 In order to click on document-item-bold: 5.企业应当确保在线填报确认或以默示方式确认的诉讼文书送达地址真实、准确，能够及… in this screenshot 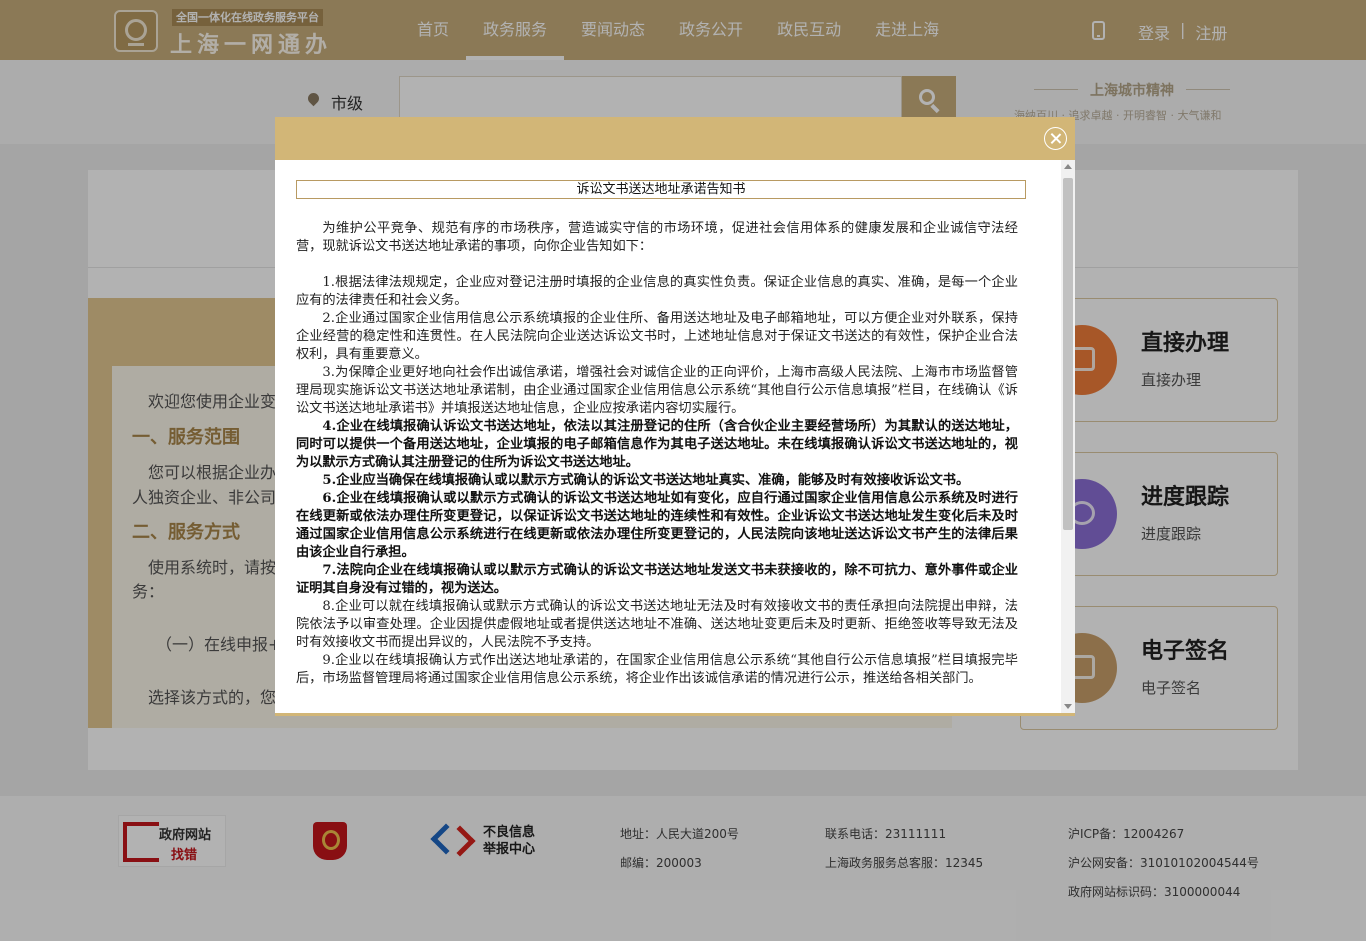, I will do `click(646, 480)`.